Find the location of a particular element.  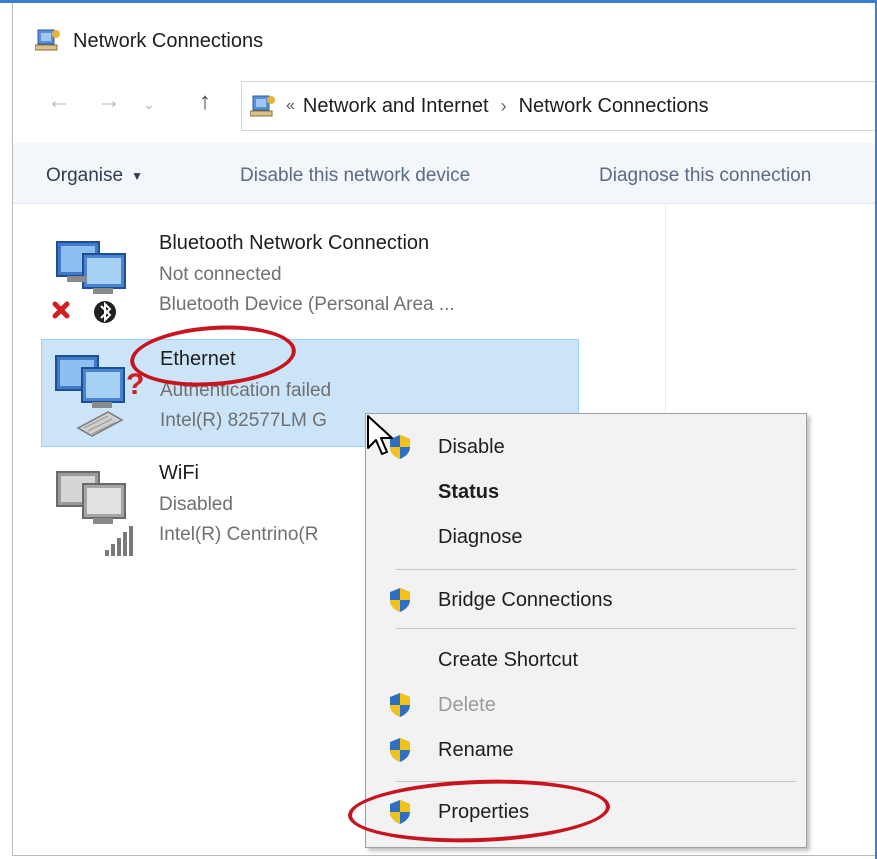

bluetooth-network-icon is located at coordinates (89, 282).